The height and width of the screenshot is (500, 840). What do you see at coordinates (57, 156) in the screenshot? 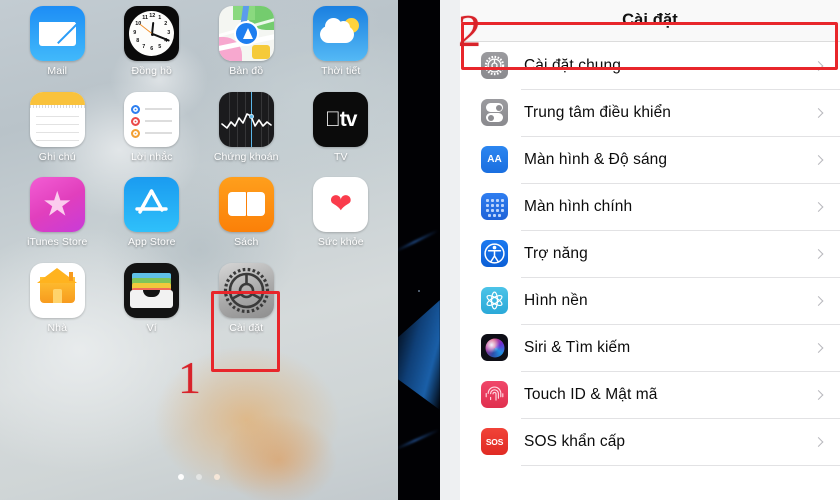
I see `app-label: Ghi chú` at bounding box center [57, 156].